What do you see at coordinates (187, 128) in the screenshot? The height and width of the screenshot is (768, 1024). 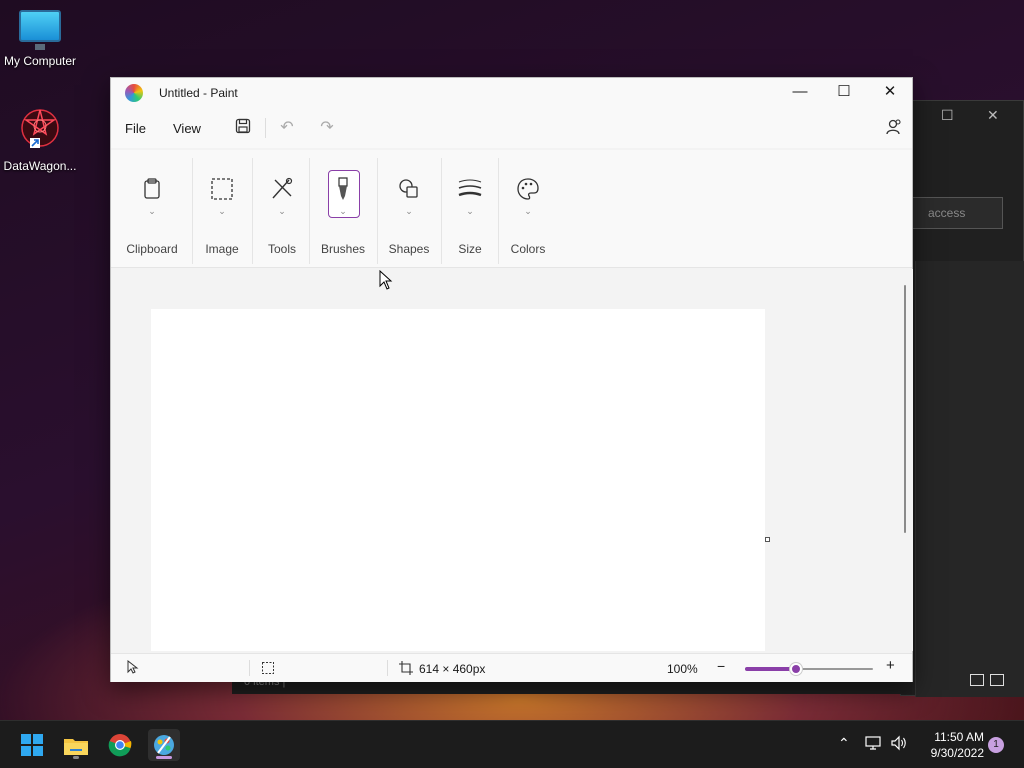 I see `menu-view: View` at bounding box center [187, 128].